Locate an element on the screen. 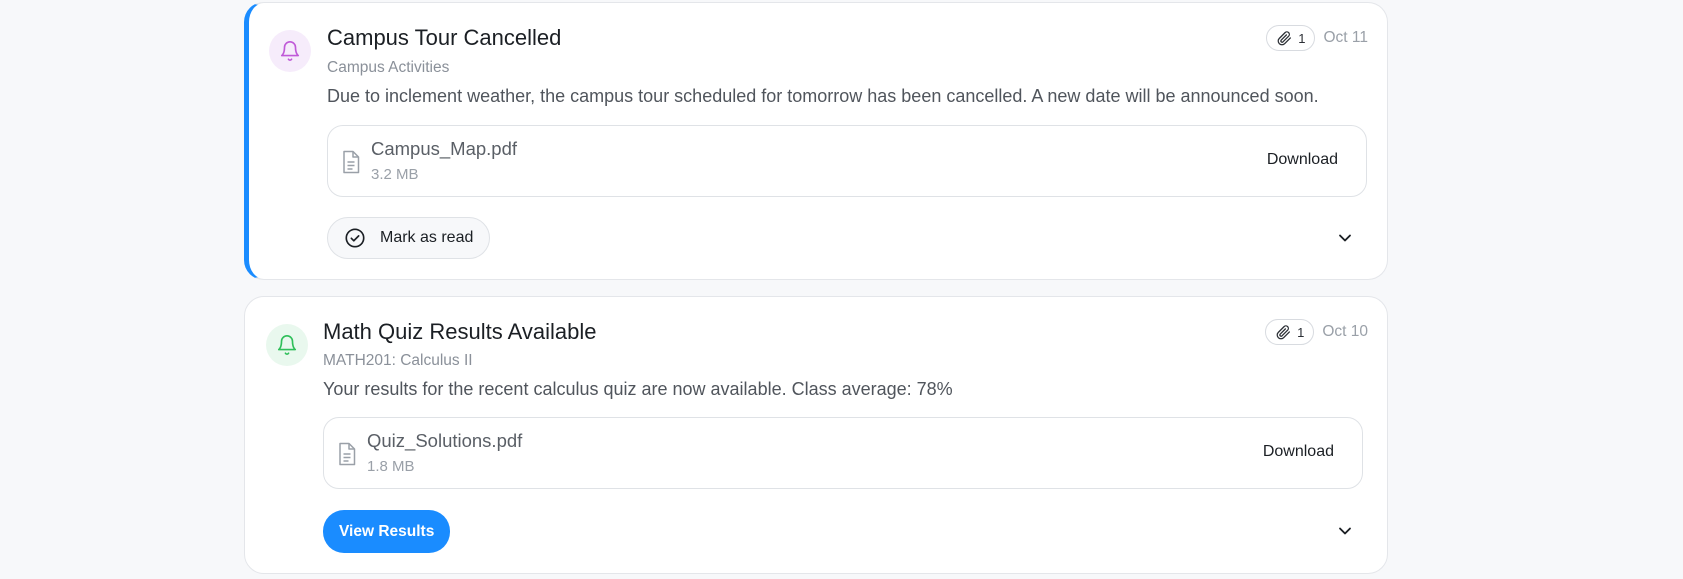 This screenshot has height=579, width=1683. attachment-file-size: 3.2 MB is located at coordinates (395, 174).